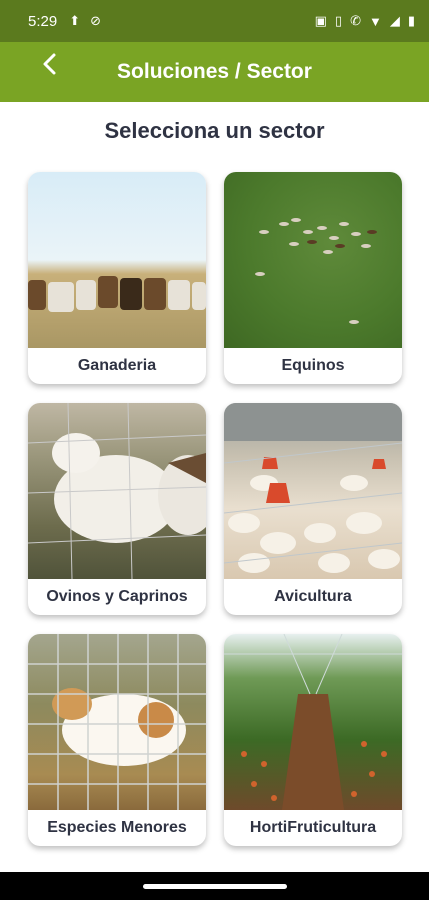  I want to click on home-gesture-handle, so click(215, 886).